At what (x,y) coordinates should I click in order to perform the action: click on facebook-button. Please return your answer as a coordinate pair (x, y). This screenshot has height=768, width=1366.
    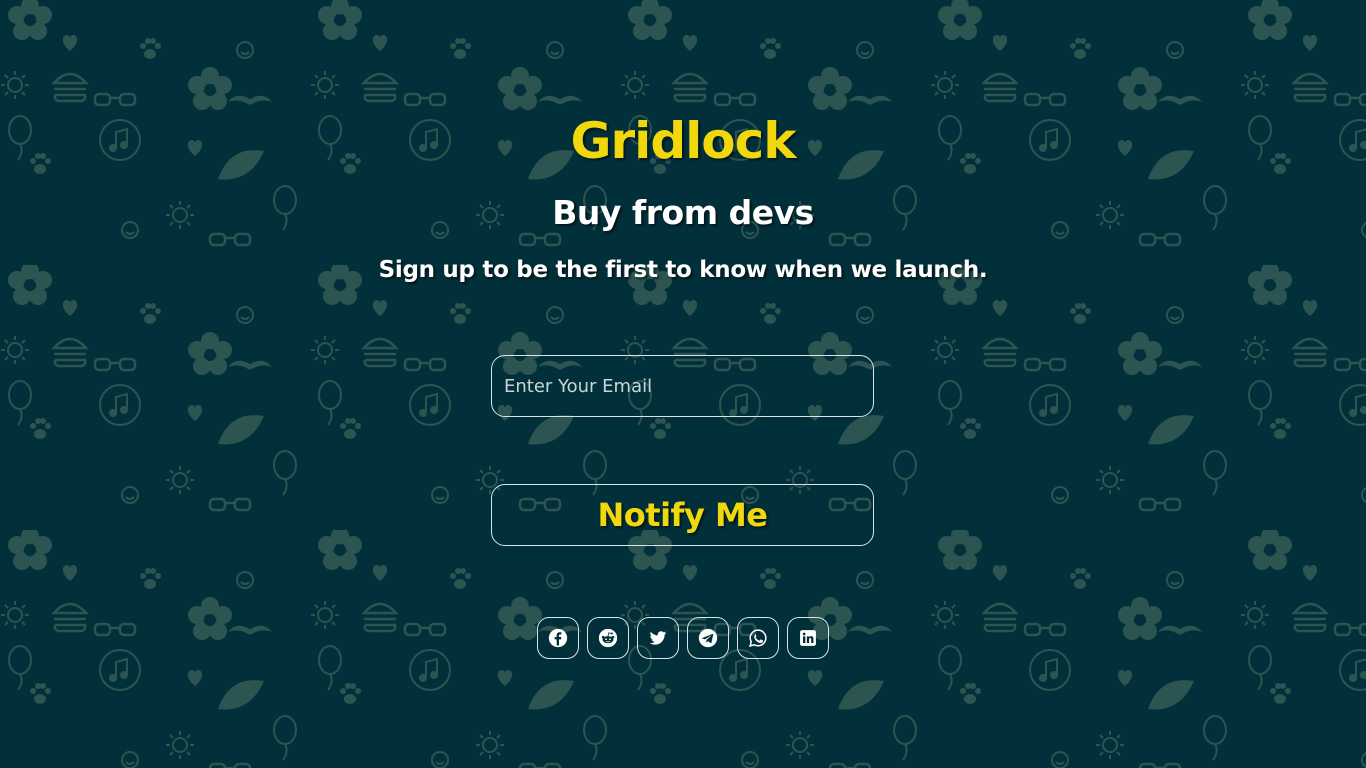
    Looking at the image, I should click on (558, 638).